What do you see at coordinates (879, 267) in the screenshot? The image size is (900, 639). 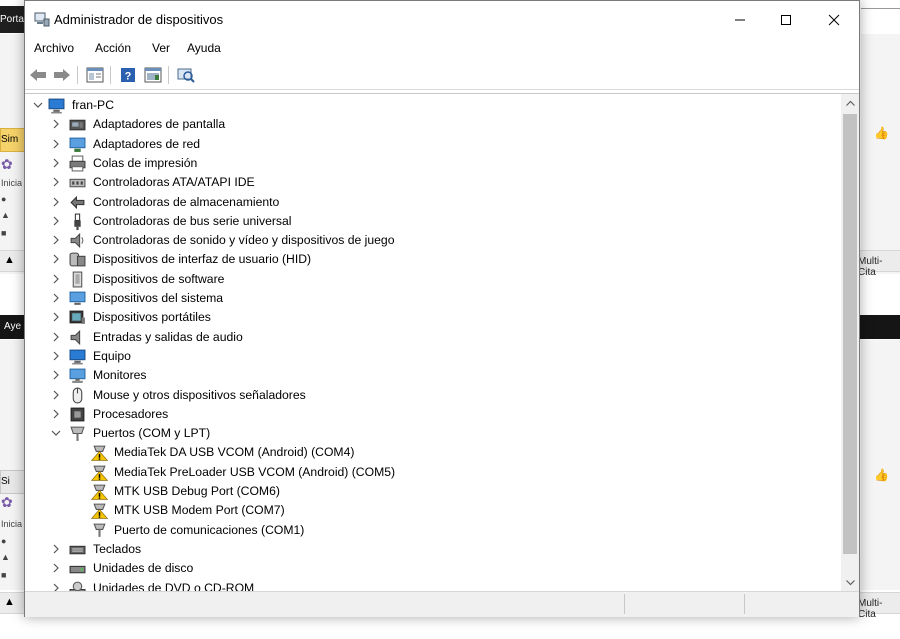 I see `bg-multi-cita: Multi-Cita` at bounding box center [879, 267].